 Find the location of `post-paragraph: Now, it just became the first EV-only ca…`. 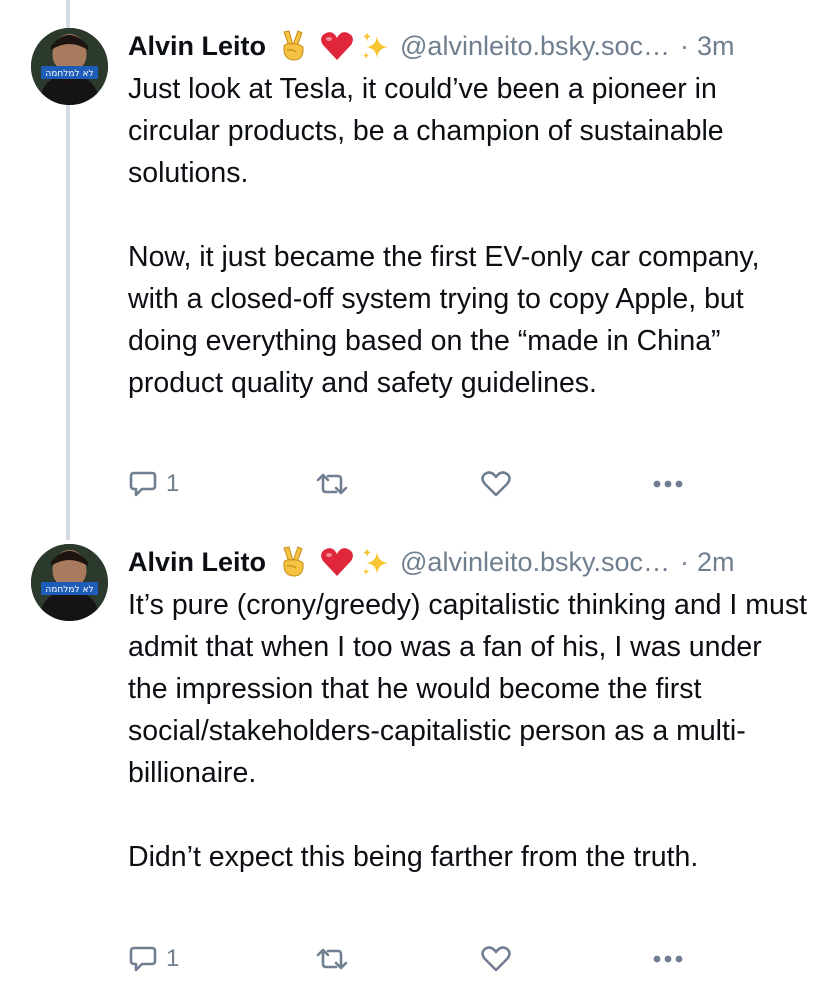

post-paragraph: Now, it just became the first EV-only ca… is located at coordinates (444, 320).